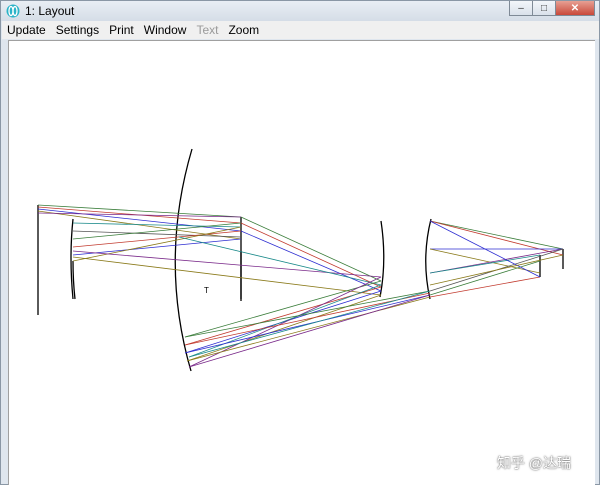 This screenshot has height=485, width=600. Describe the element at coordinates (50, 11) in the screenshot. I see `window-title: 1: Layout` at that location.